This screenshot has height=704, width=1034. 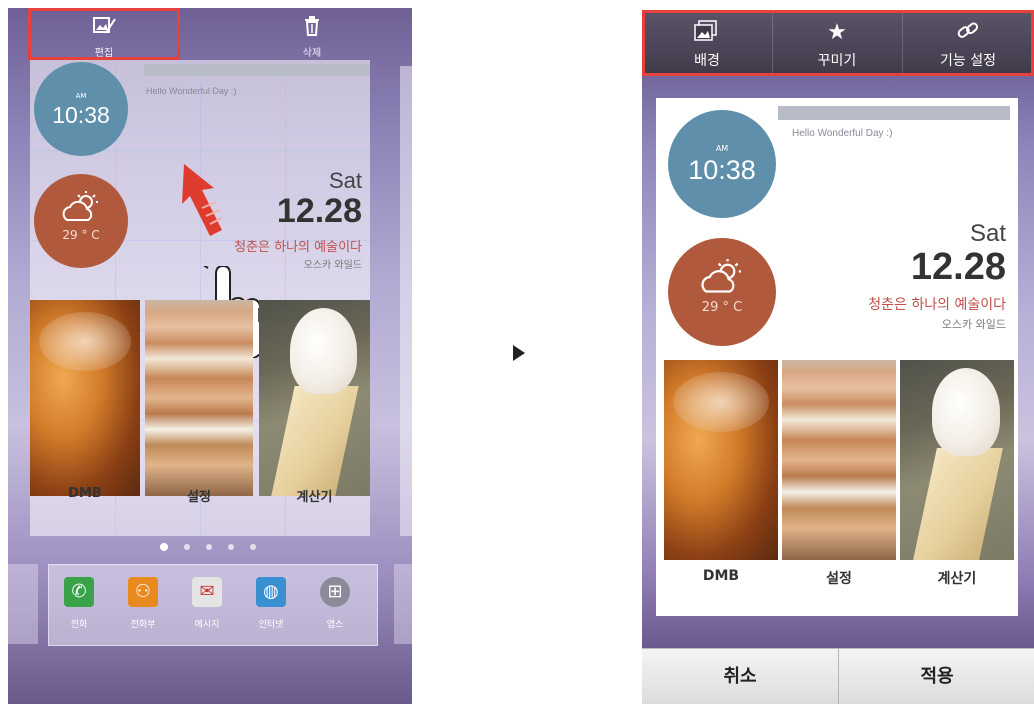 I want to click on phone-icon: ✆, so click(x=79, y=592).